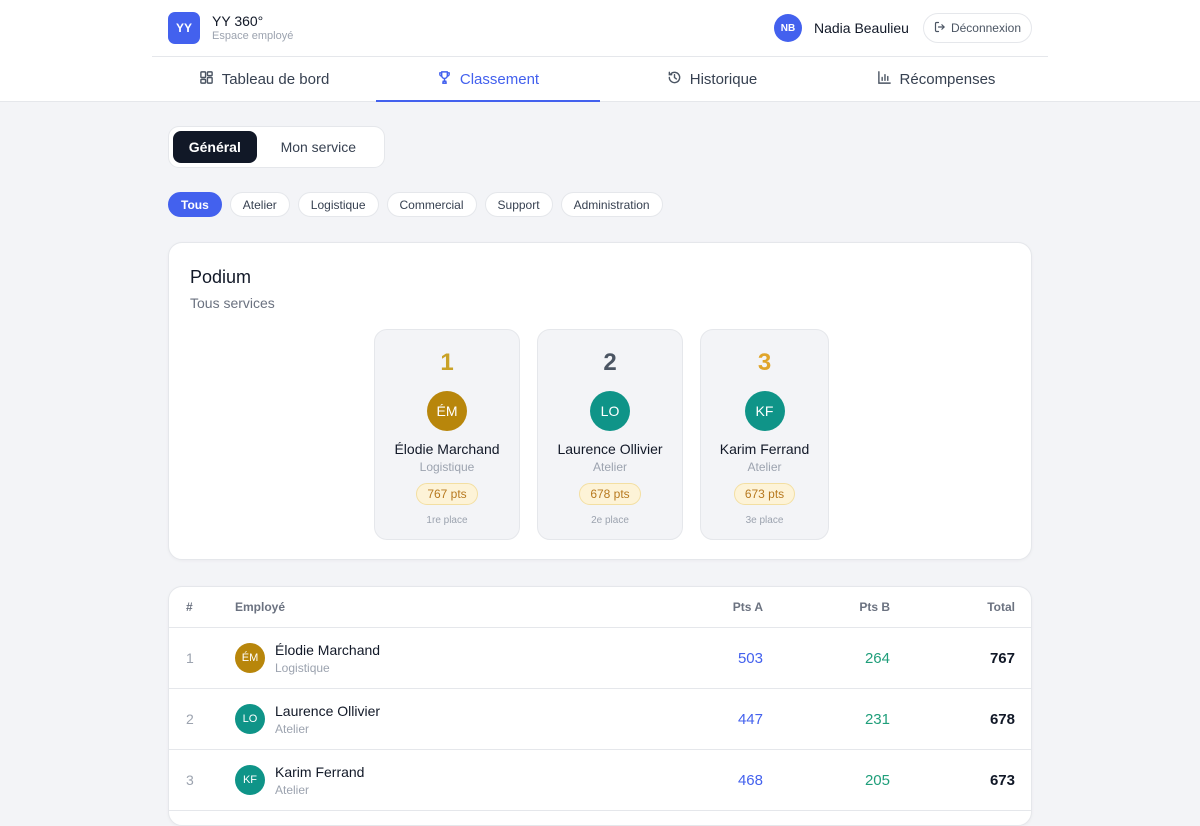 The height and width of the screenshot is (826, 1200). Describe the element at coordinates (764, 520) in the screenshot. I see `podium-place: 3e place` at that location.